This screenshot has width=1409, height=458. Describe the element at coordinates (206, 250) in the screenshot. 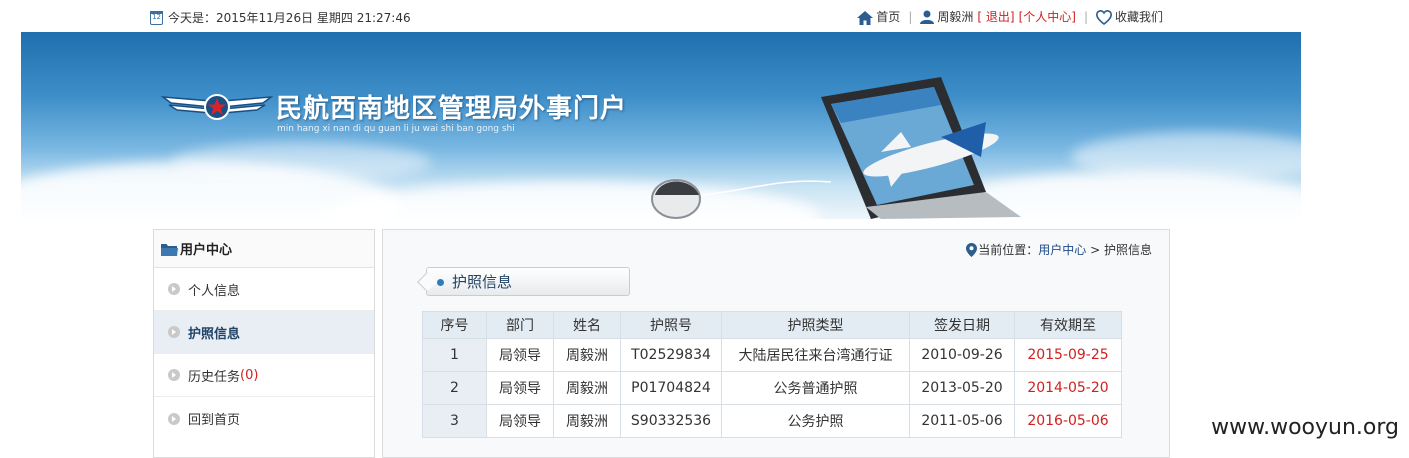

I see `sidebar-heading-text: 用户中心` at that location.